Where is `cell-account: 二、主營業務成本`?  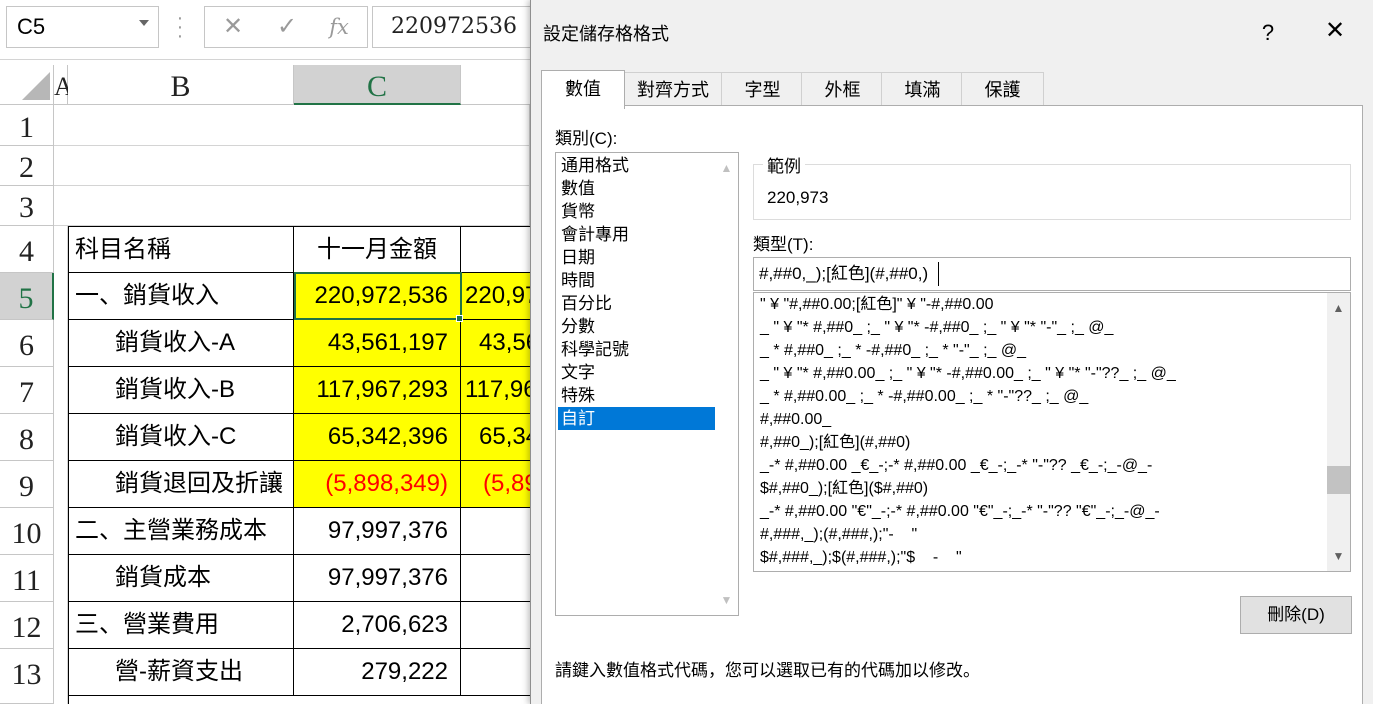 cell-account: 二、主營業務成本 is located at coordinates (181, 531).